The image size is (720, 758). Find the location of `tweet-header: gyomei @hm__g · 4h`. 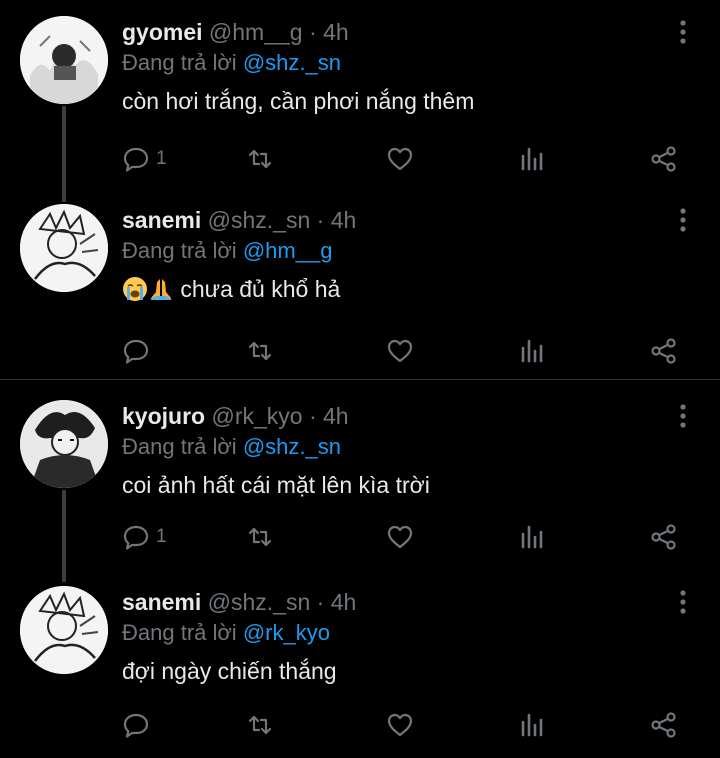

tweet-header: gyomei @hm__g · 4h is located at coordinates (235, 32).